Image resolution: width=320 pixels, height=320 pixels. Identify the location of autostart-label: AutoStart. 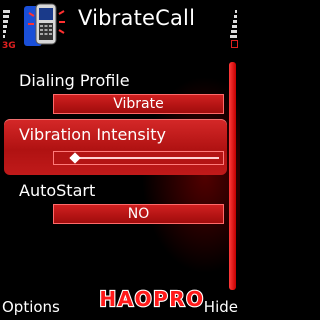
(57, 190).